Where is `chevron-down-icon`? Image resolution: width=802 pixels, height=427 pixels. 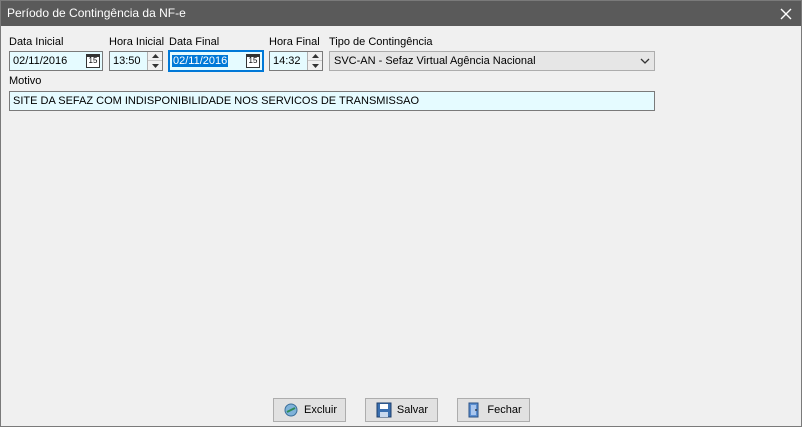 chevron-down-icon is located at coordinates (645, 62).